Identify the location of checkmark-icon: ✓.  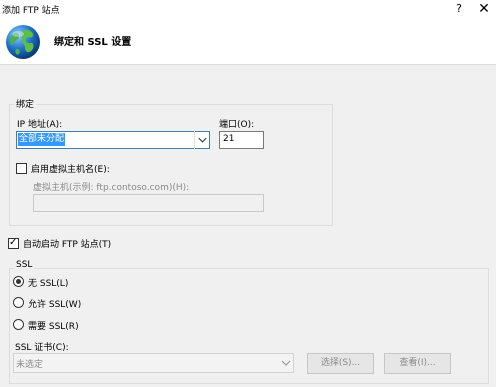
(13, 242).